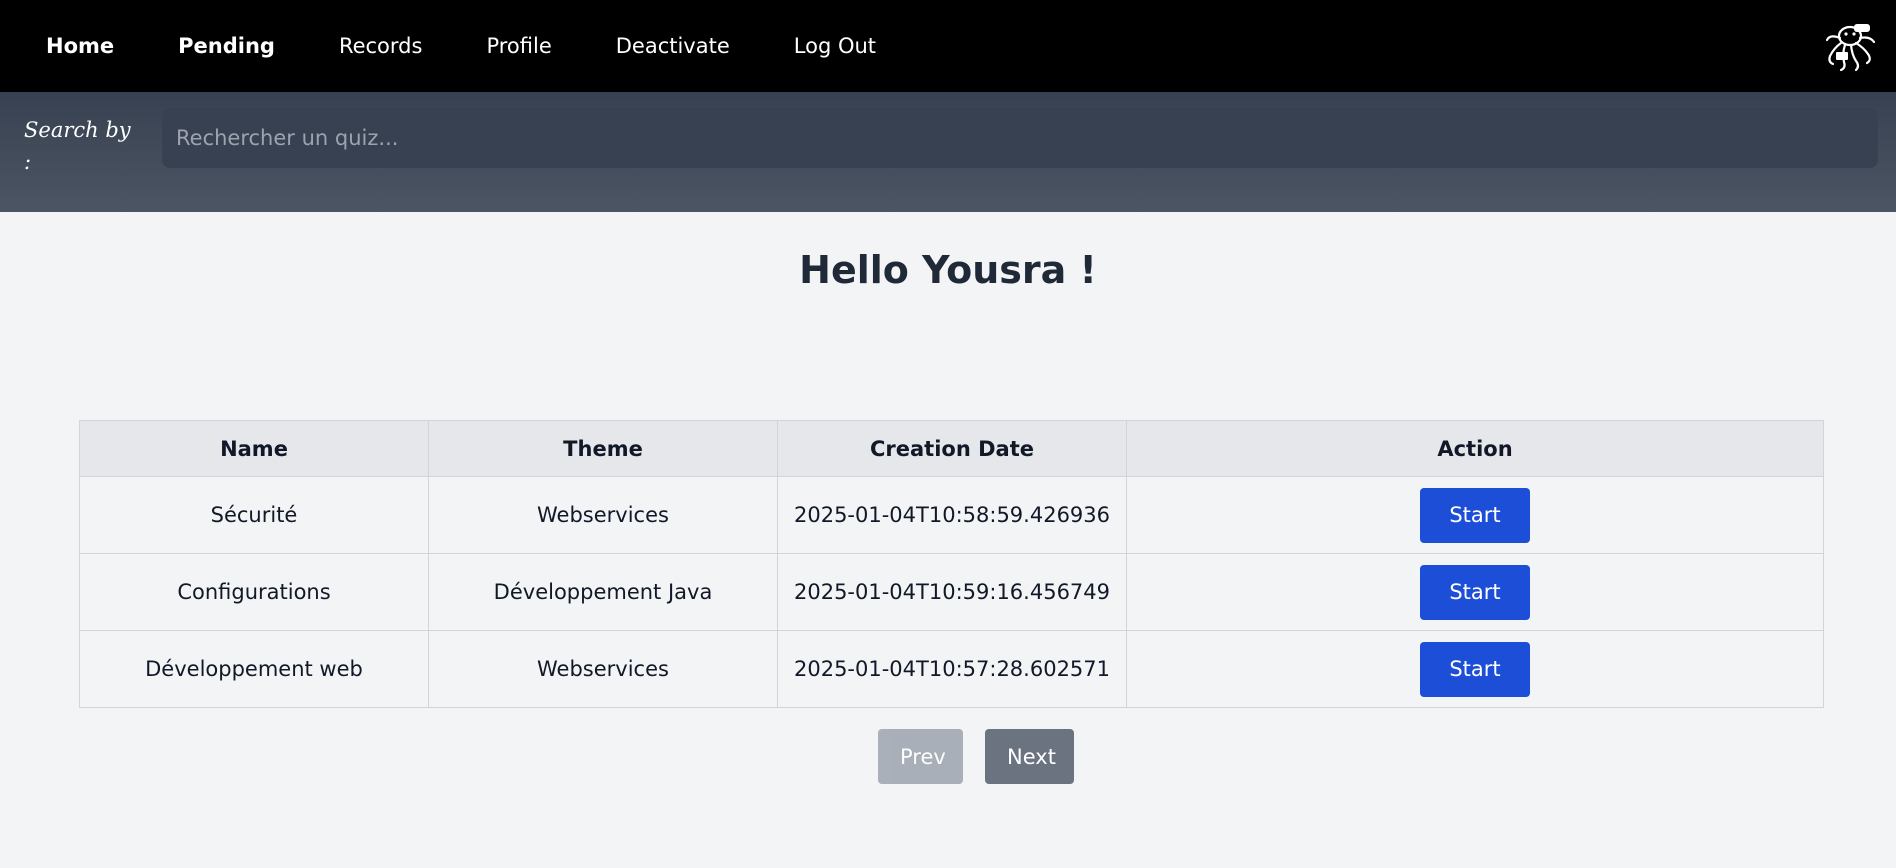 This screenshot has width=1896, height=868. Describe the element at coordinates (77, 146) in the screenshot. I see `search-label: Search by :` at that location.